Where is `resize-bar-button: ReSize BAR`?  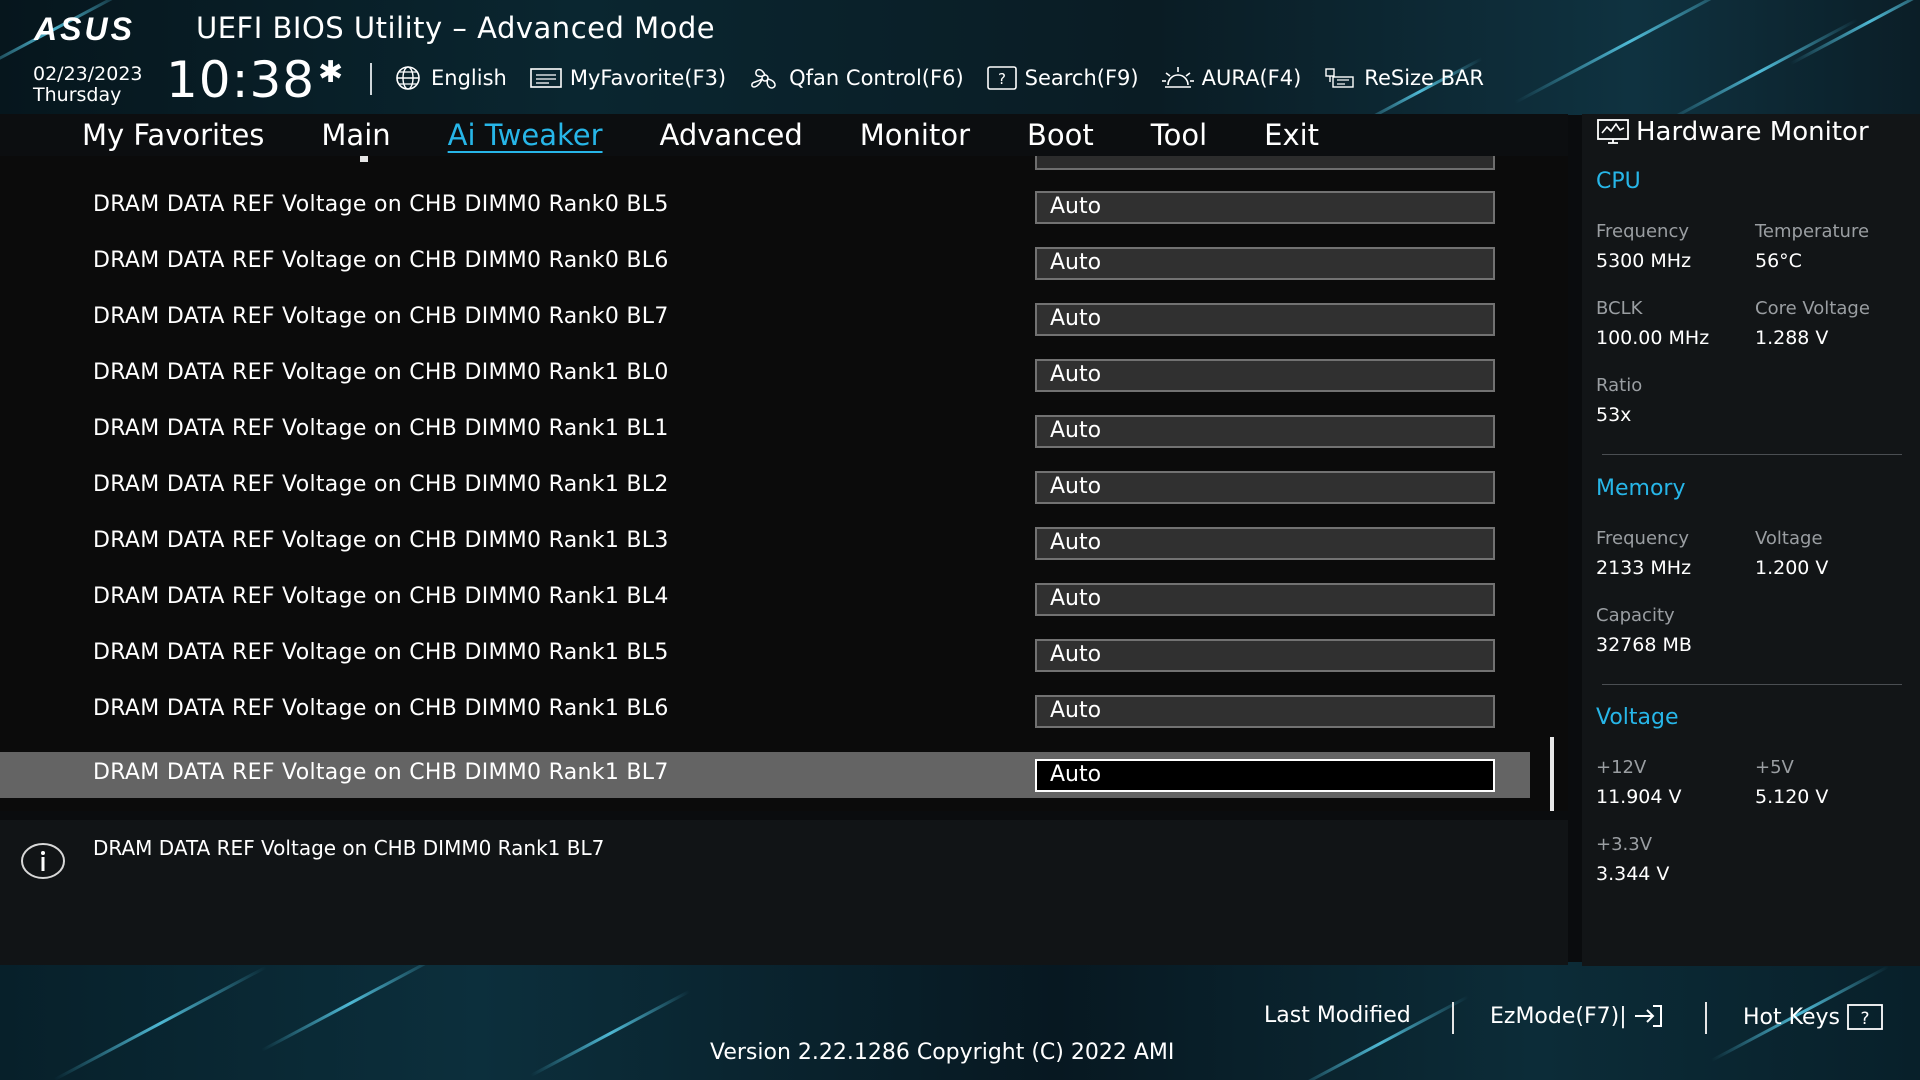 resize-bar-button: ReSize BAR is located at coordinates (1403, 78).